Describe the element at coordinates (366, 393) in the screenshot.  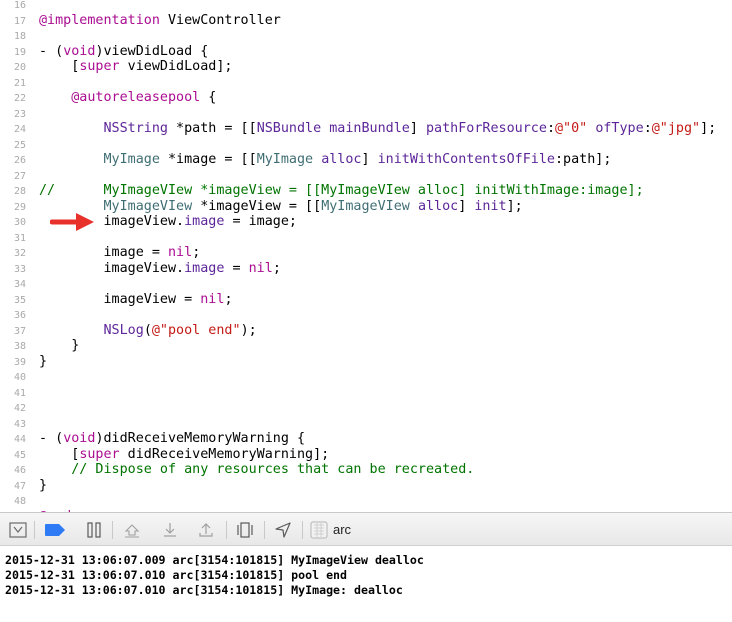
I see `code-line: 41` at that location.